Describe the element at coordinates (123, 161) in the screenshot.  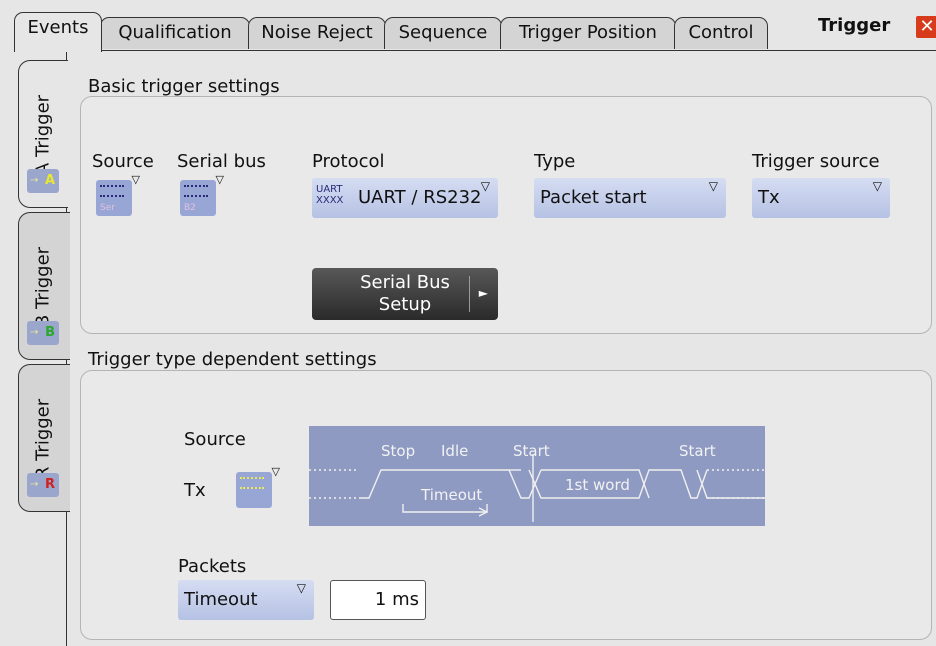
I see `source-label: Source` at that location.